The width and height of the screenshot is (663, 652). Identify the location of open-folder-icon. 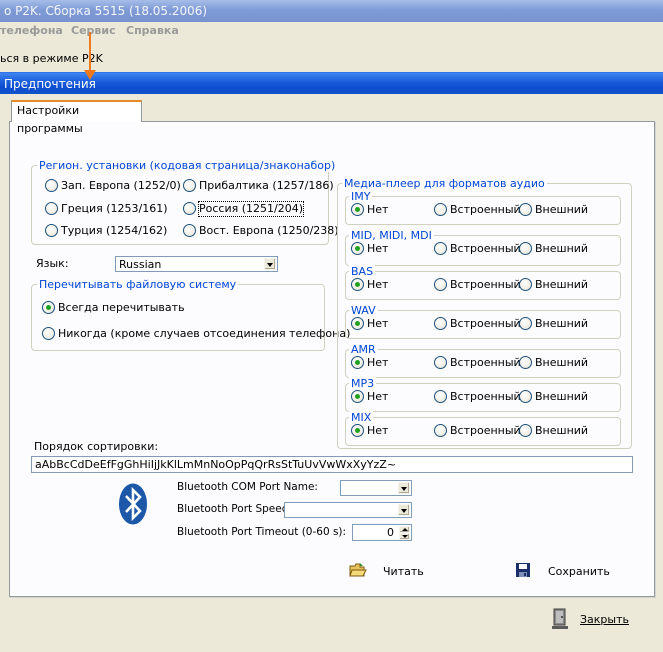
(358, 571).